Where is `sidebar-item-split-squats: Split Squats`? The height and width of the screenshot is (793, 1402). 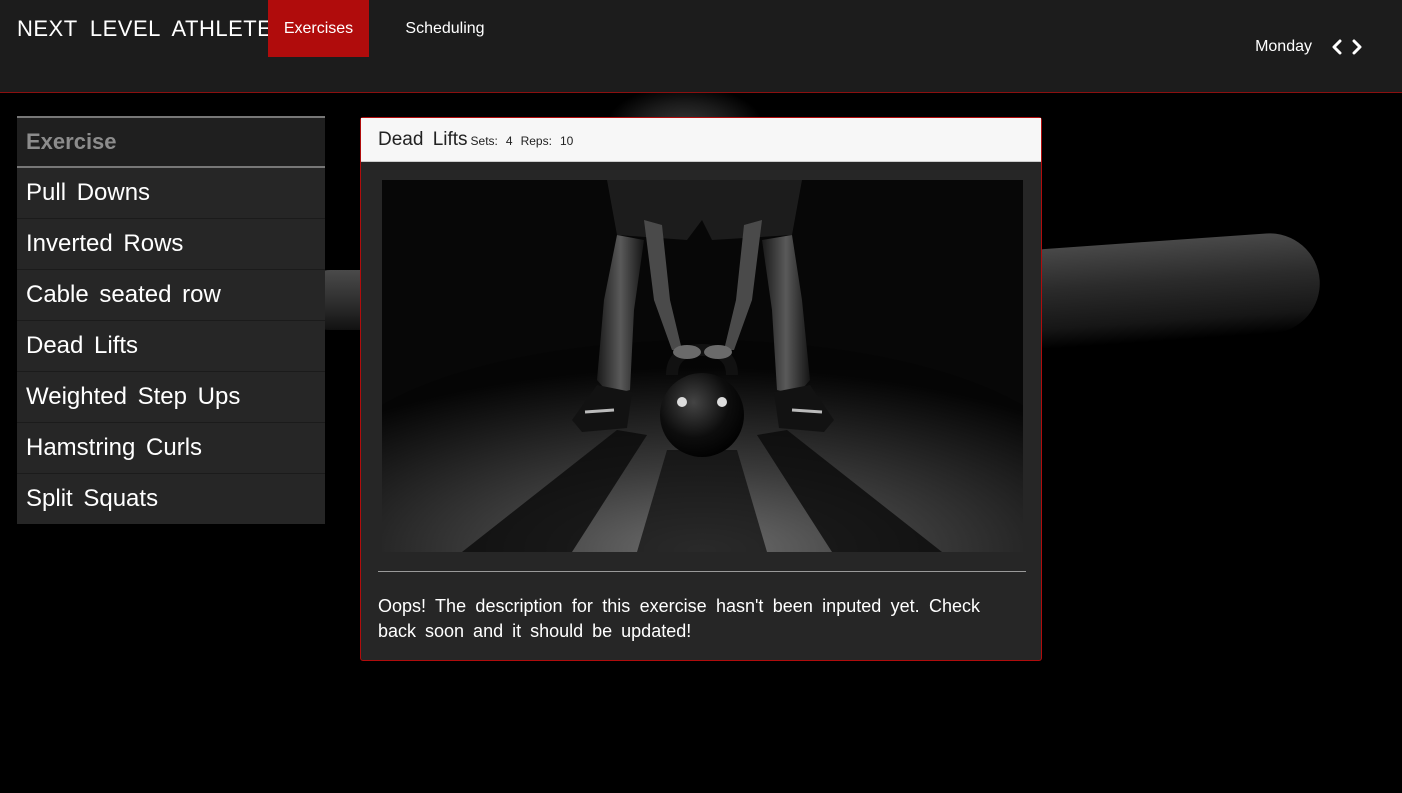 sidebar-item-split-squats: Split Squats is located at coordinates (171, 499).